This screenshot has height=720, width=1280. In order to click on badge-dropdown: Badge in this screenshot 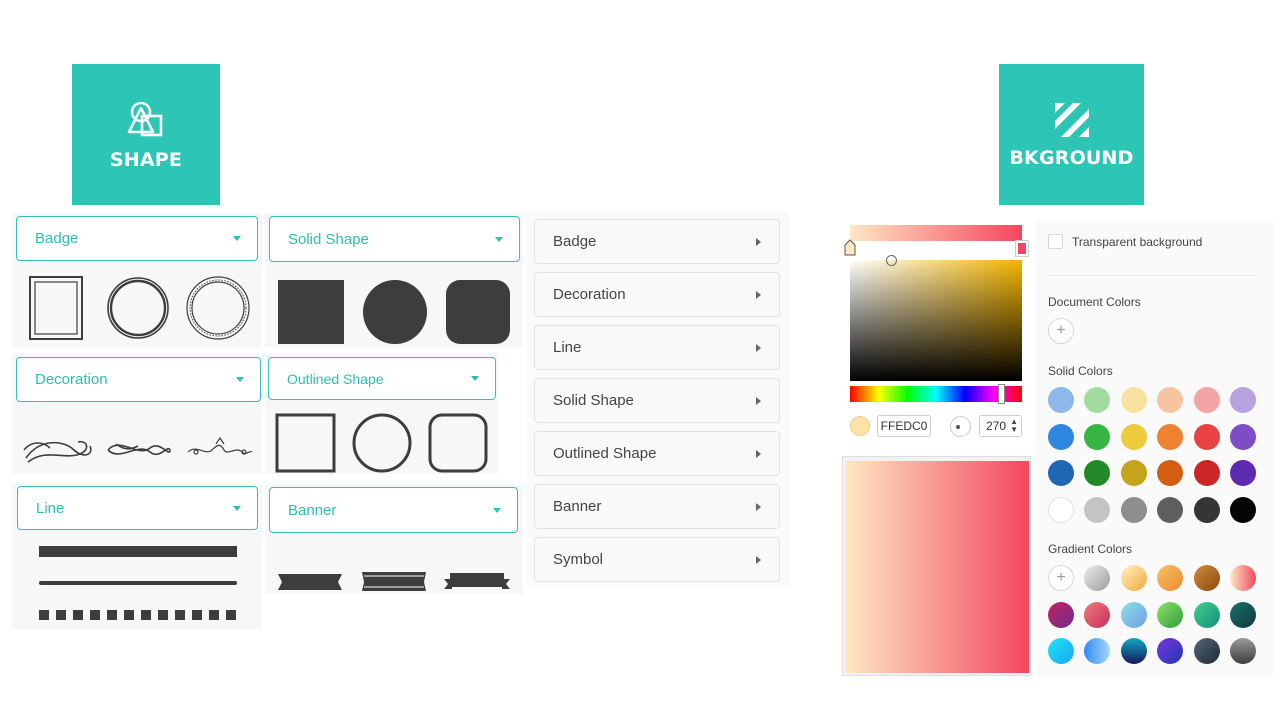, I will do `click(137, 238)`.